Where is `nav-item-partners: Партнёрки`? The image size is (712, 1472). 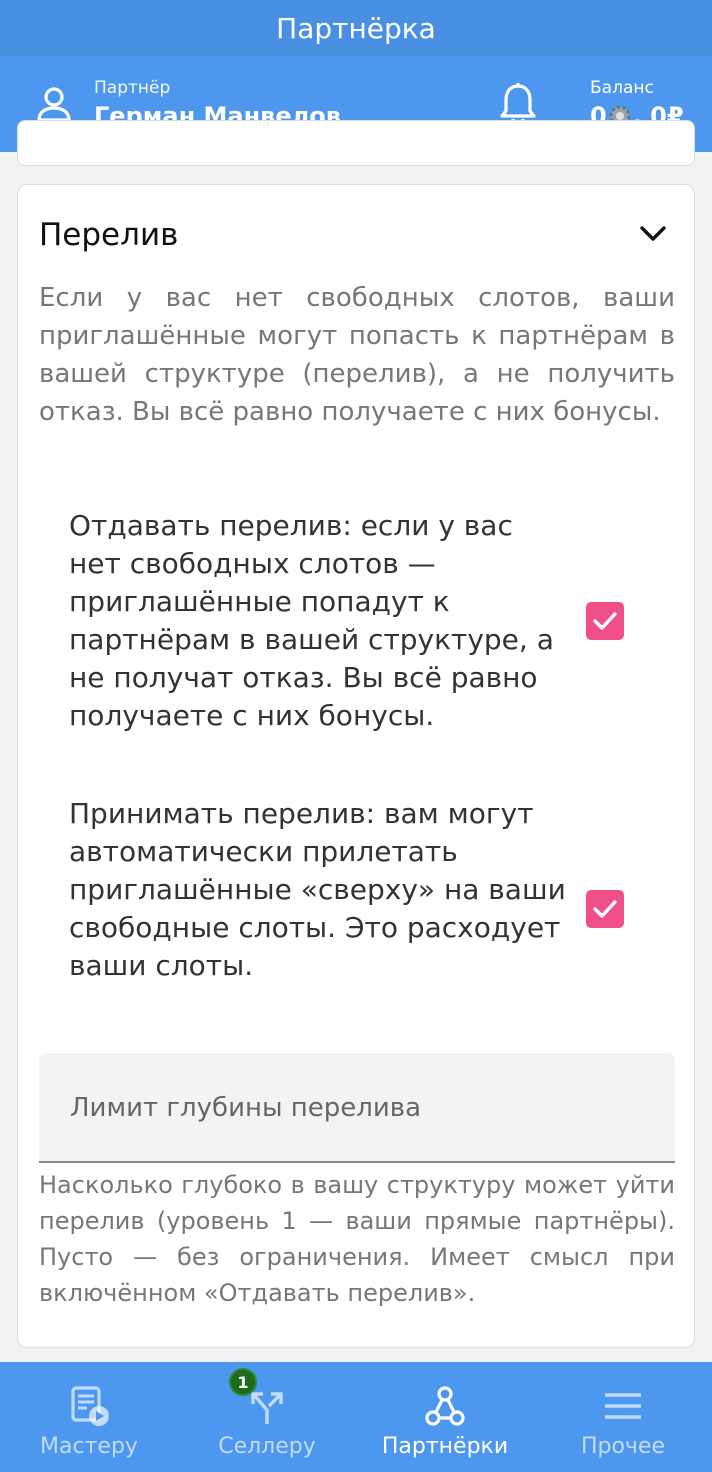
nav-item-partners: Партнёрки is located at coordinates (445, 1417).